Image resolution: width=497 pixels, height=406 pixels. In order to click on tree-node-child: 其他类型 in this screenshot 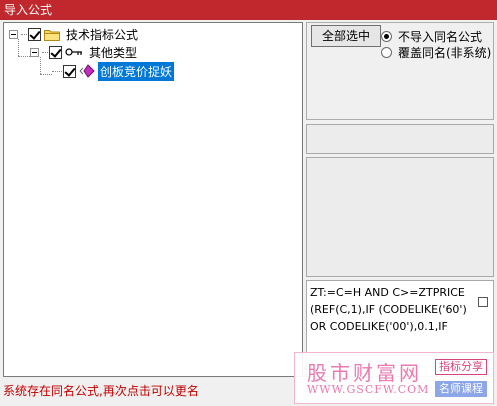, I will do `click(84, 52)`.